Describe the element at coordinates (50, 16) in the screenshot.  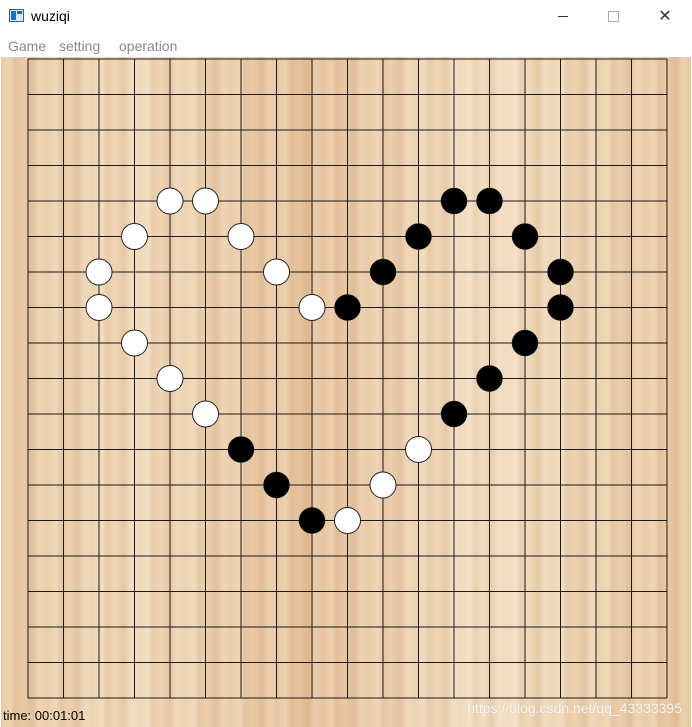
I see `window-title: wuziqi` at that location.